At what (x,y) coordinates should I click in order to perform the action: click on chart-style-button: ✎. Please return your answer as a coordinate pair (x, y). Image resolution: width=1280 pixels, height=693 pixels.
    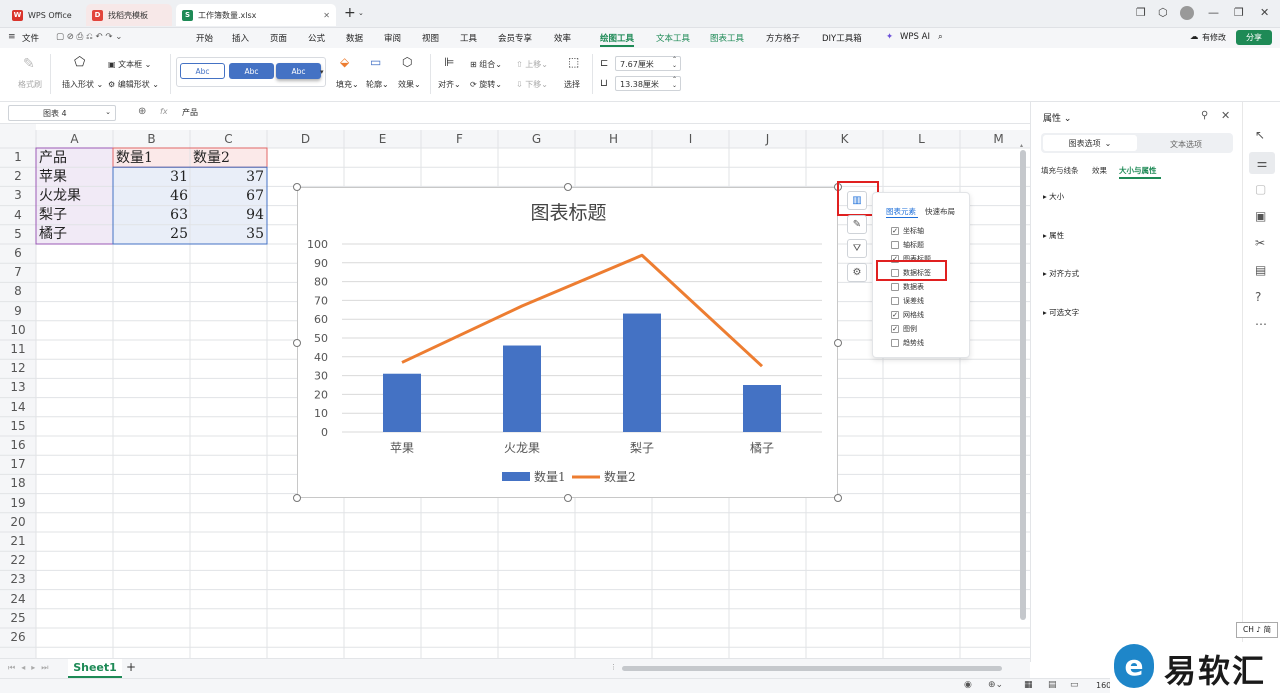
    Looking at the image, I should click on (857, 224).